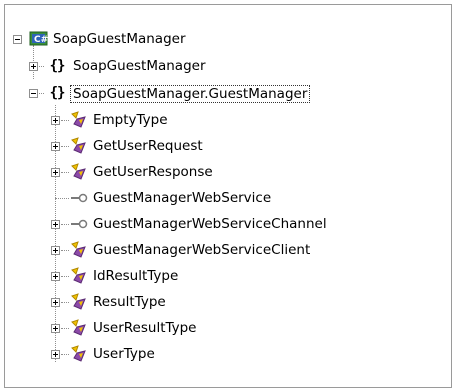  Describe the element at coordinates (145, 328) in the screenshot. I see `tree-node-label: UserResultType` at that location.